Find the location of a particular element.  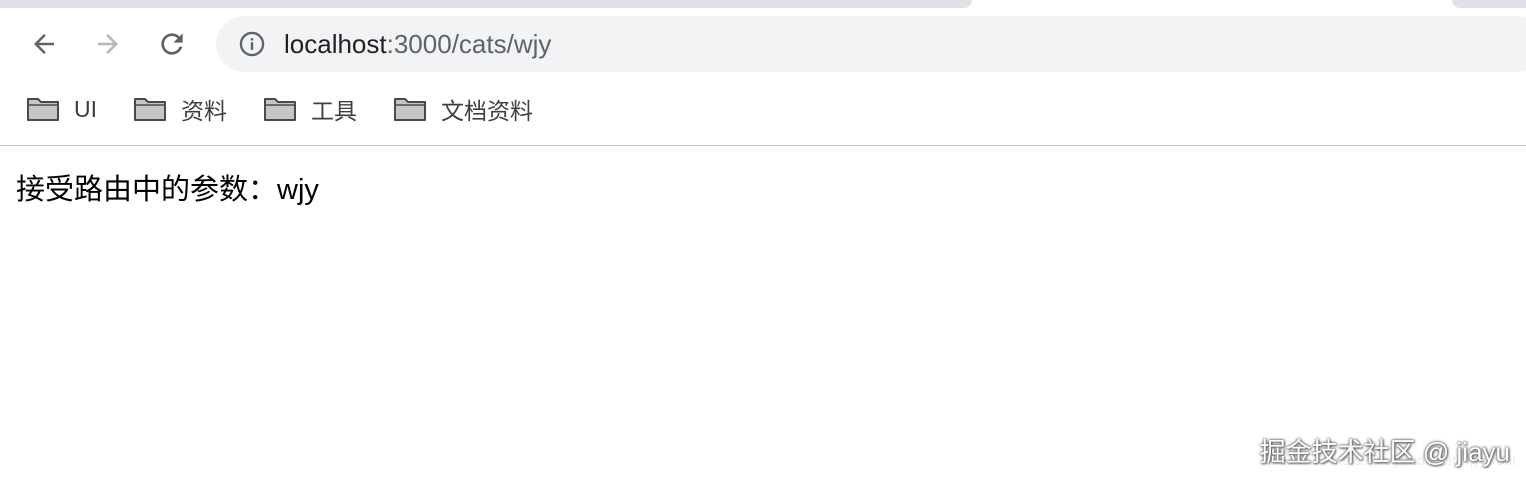

bookmarks-bar: UI 资料 工具 文档资料 is located at coordinates (763, 112).